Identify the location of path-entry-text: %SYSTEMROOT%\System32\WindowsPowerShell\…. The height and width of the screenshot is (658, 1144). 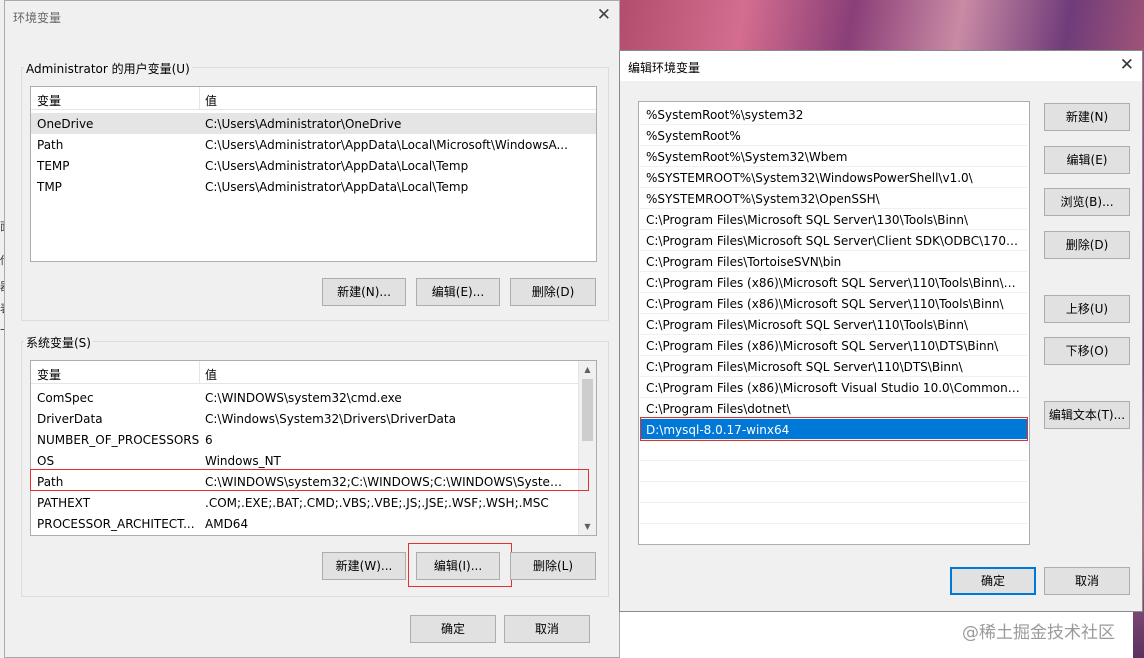
(809, 178).